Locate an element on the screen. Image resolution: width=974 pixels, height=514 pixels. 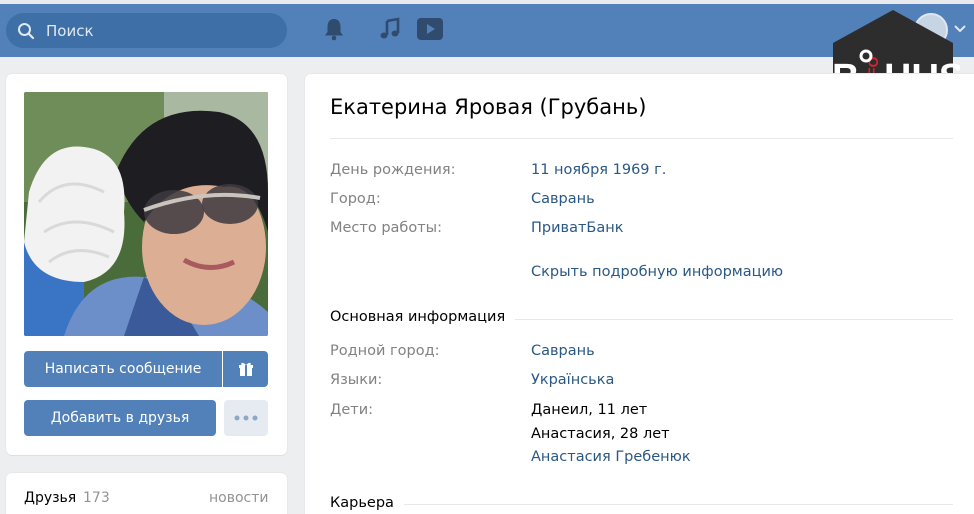
child-3-link: Анастасия Гребенюк is located at coordinates (611, 457).